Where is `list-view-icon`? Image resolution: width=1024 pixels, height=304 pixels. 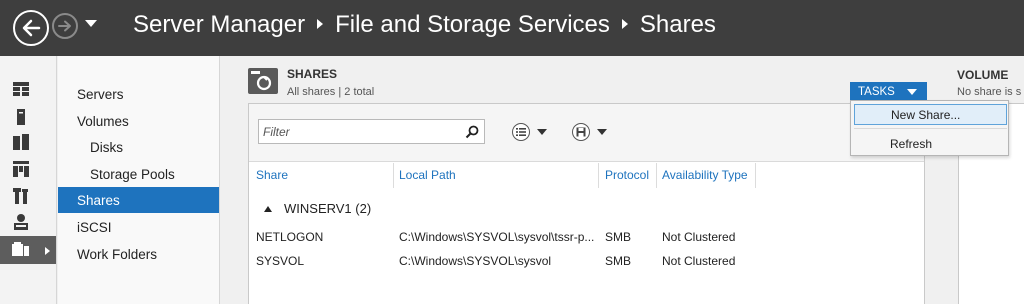 list-view-icon is located at coordinates (521, 132).